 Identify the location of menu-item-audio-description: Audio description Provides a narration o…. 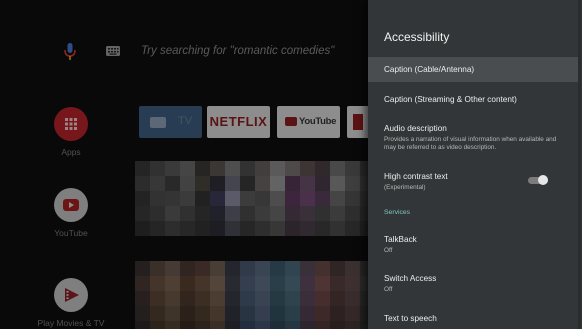
(473, 138).